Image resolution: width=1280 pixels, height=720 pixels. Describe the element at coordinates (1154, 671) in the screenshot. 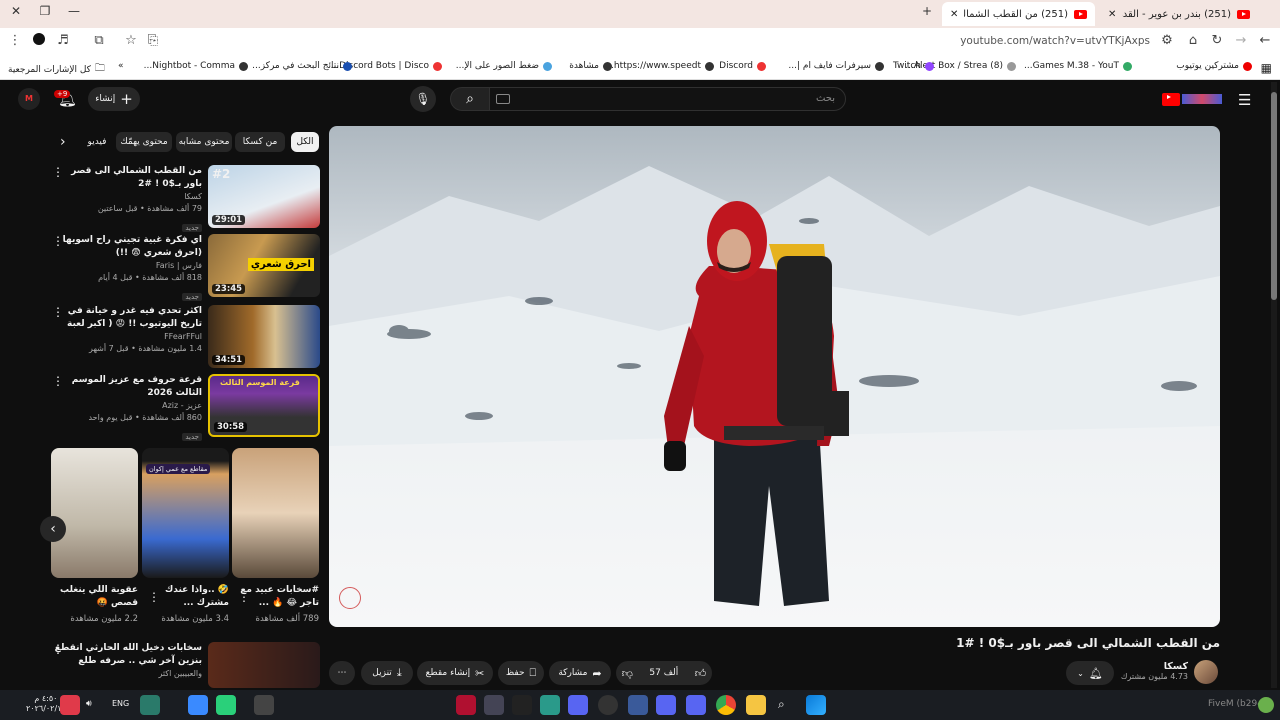

I see `channel-info: كسكا 4.73 مليون مشترك` at that location.